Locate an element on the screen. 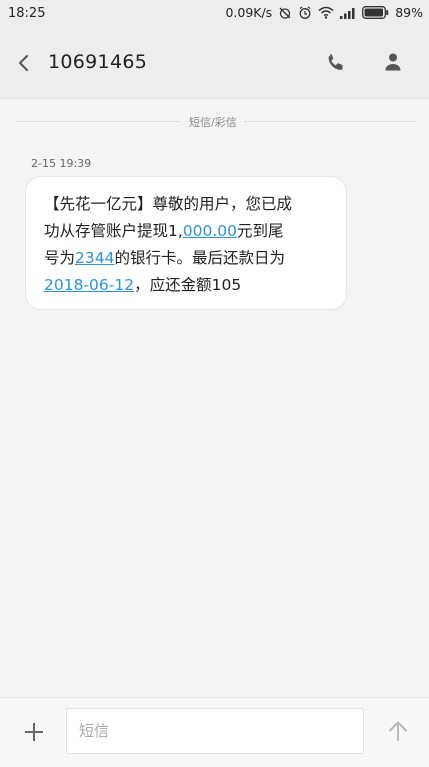 The image size is (429, 767). message-line: 2018-06-12，应还金额105 is located at coordinates (194, 285).